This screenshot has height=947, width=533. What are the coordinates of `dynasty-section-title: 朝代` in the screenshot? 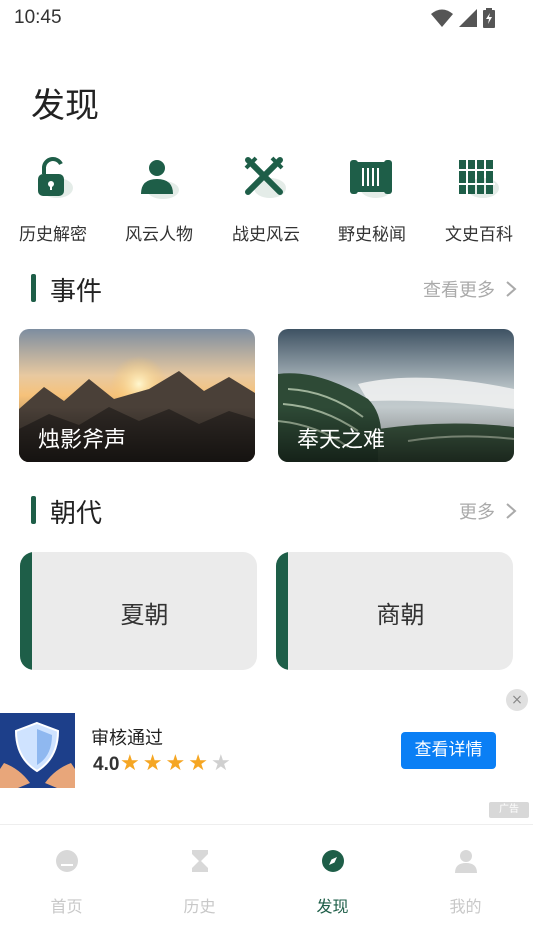 It's located at (76, 514).